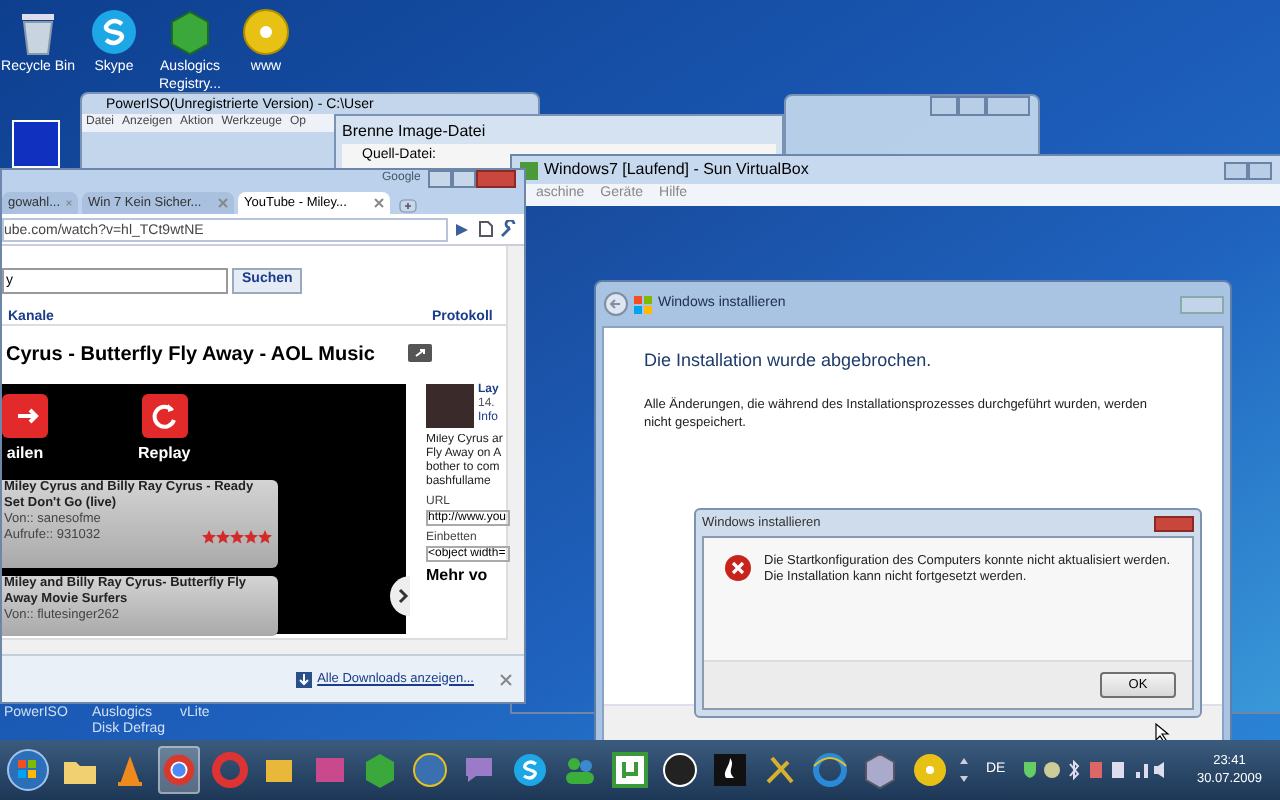 This screenshot has width=1280, height=800. What do you see at coordinates (36, 144) in the screenshot?
I see `selected-desktop-icon` at bounding box center [36, 144].